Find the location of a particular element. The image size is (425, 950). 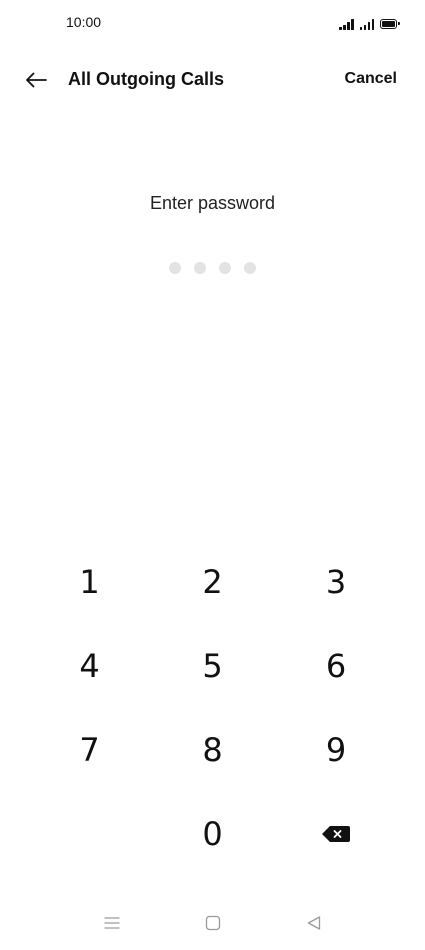

key-5: 5 is located at coordinates (212, 666).